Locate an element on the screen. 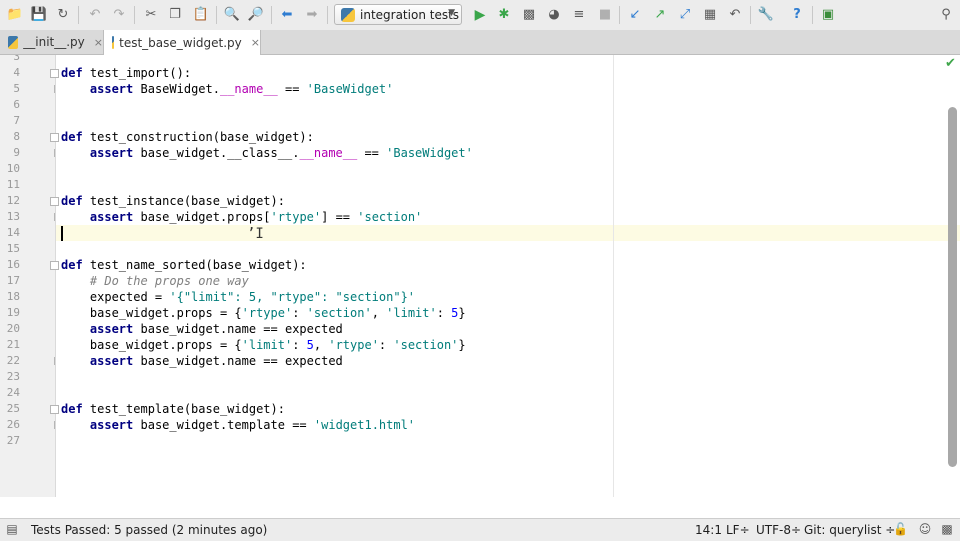  settings-icon: 🔧 is located at coordinates (766, 15).